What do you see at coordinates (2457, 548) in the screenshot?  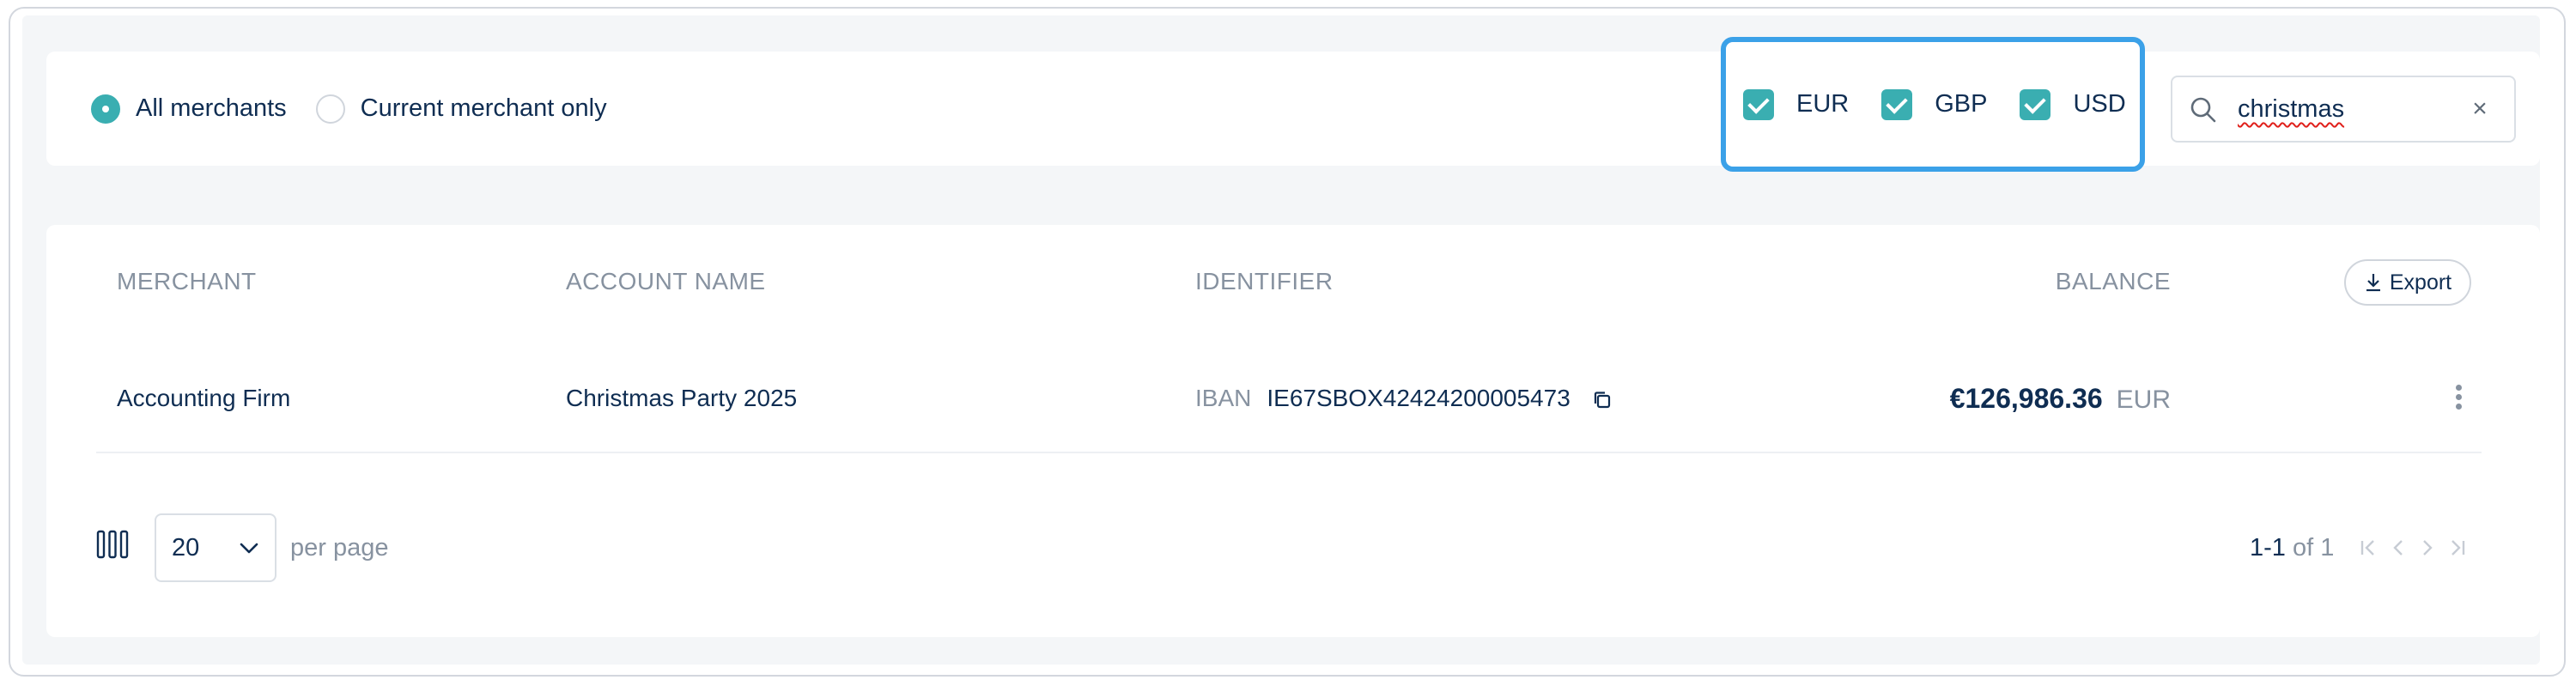 I see `last-page-icon` at bounding box center [2457, 548].